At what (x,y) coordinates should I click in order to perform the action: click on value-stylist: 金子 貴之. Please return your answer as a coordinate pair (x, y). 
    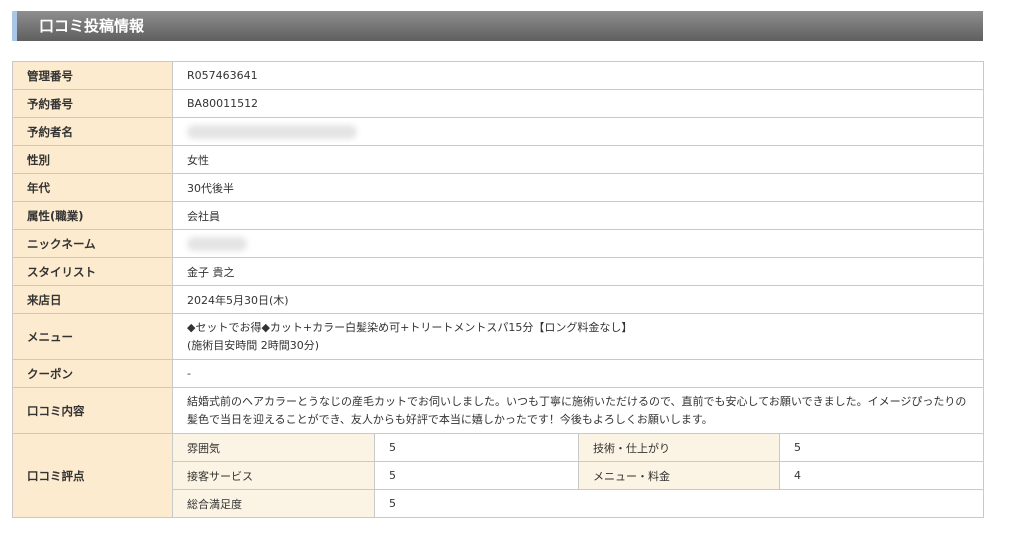
    Looking at the image, I should click on (578, 271).